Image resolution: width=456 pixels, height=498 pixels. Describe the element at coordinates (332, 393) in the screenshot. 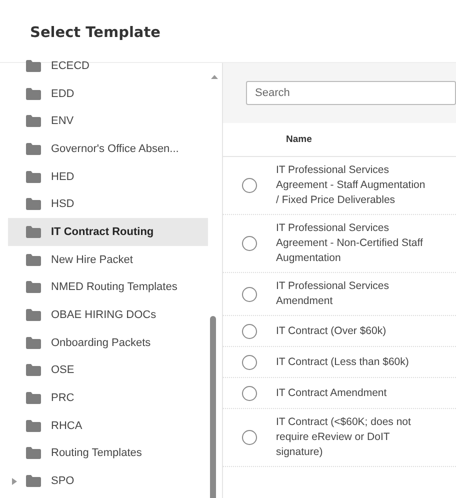

I see `table-cell-text: IT Contract Amendment` at that location.